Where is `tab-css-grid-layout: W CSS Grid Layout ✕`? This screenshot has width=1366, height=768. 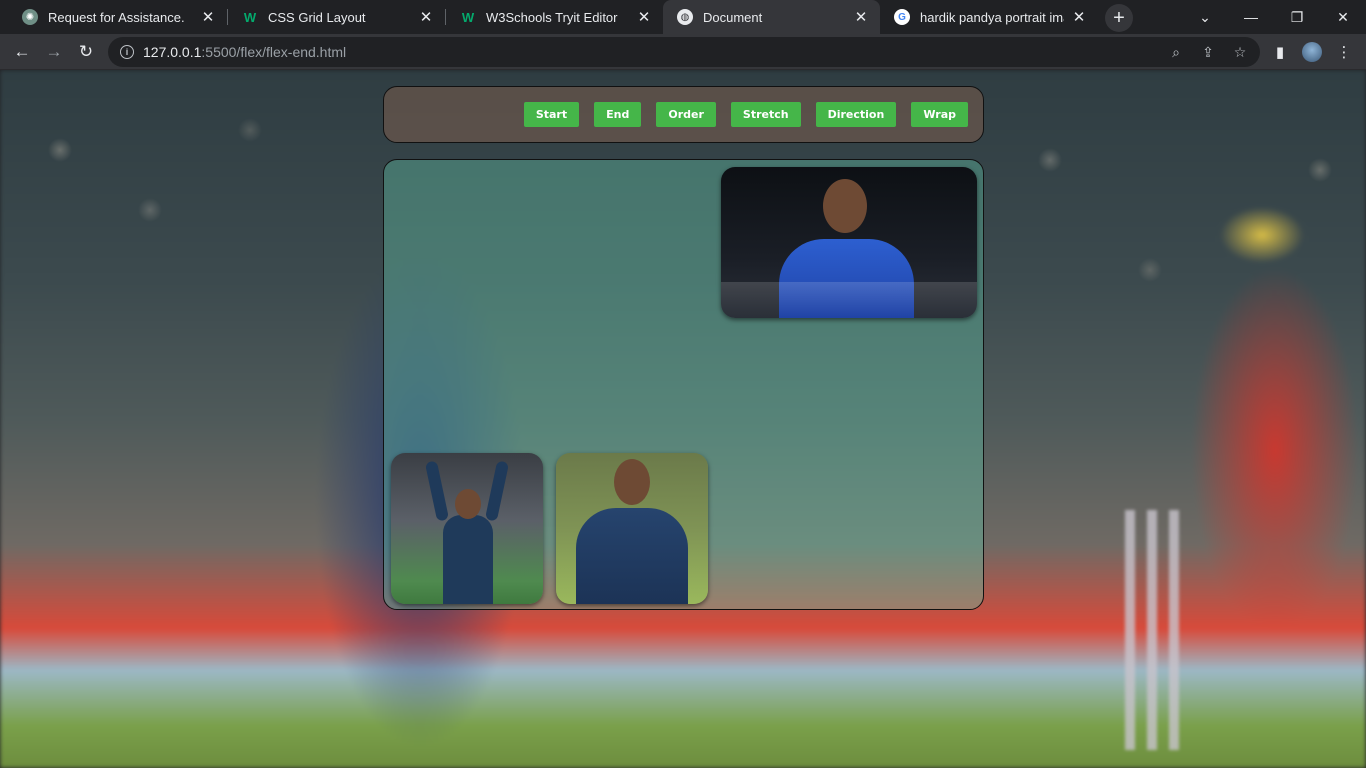 tab-css-grid-layout: W CSS Grid Layout ✕ is located at coordinates (336, 17).